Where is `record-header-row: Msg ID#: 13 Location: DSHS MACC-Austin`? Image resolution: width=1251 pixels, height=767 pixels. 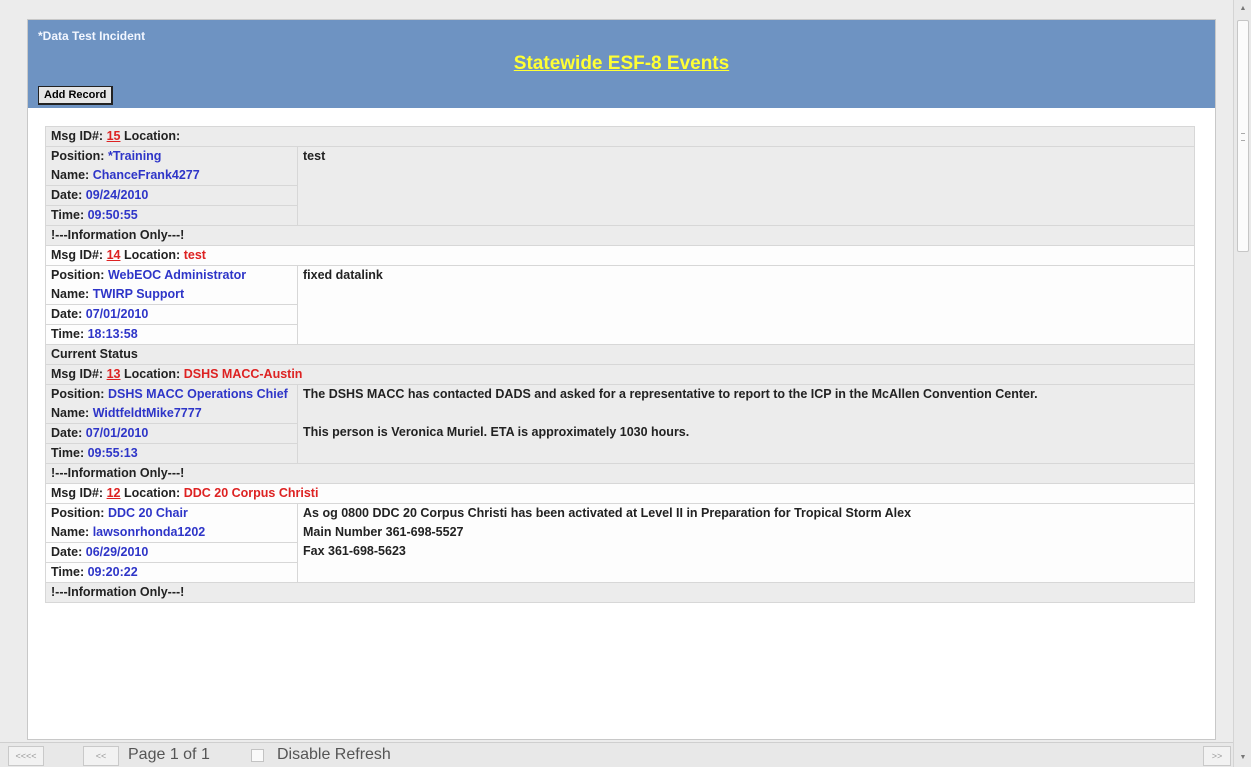 record-header-row: Msg ID#: 13 Location: DSHS MACC-Austin is located at coordinates (620, 374).